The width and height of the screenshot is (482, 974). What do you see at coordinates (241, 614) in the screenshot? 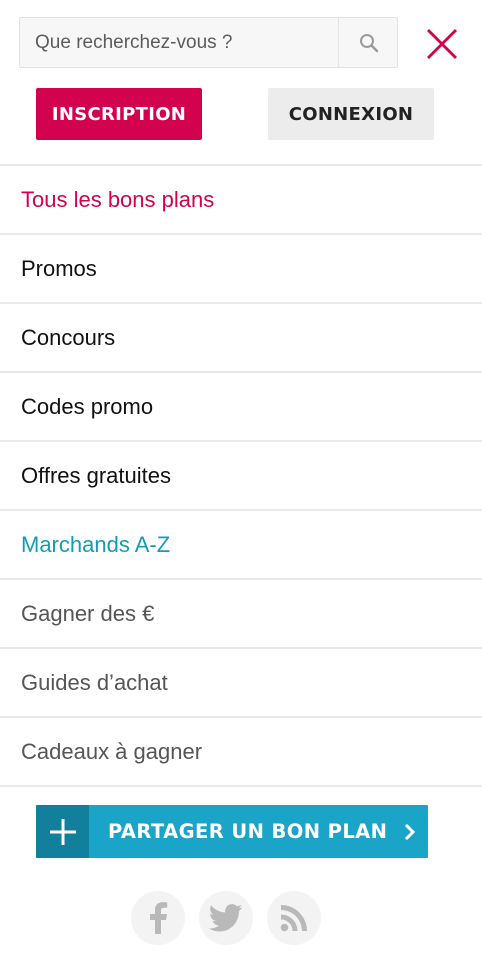
I see `menu-item-earn-money: Gagner des €` at bounding box center [241, 614].